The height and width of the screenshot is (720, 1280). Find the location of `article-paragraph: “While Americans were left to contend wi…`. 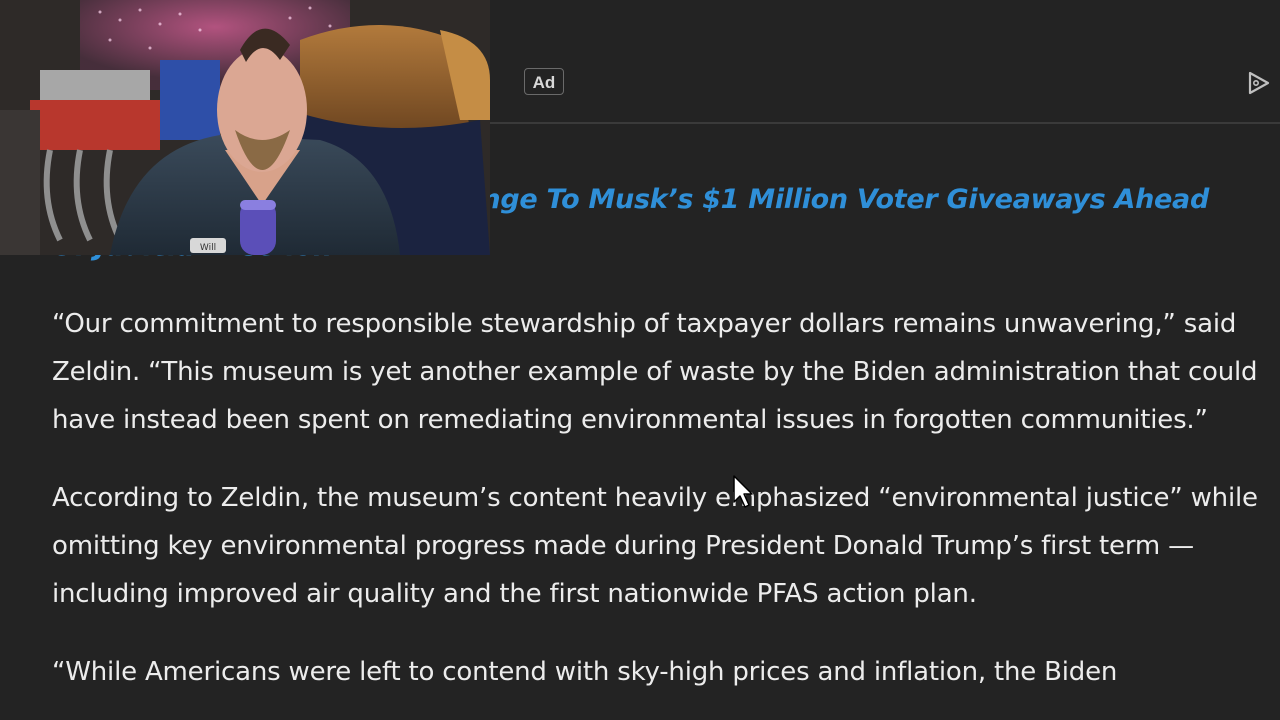

article-paragraph: “While Americans were left to contend wi… is located at coordinates (585, 672).